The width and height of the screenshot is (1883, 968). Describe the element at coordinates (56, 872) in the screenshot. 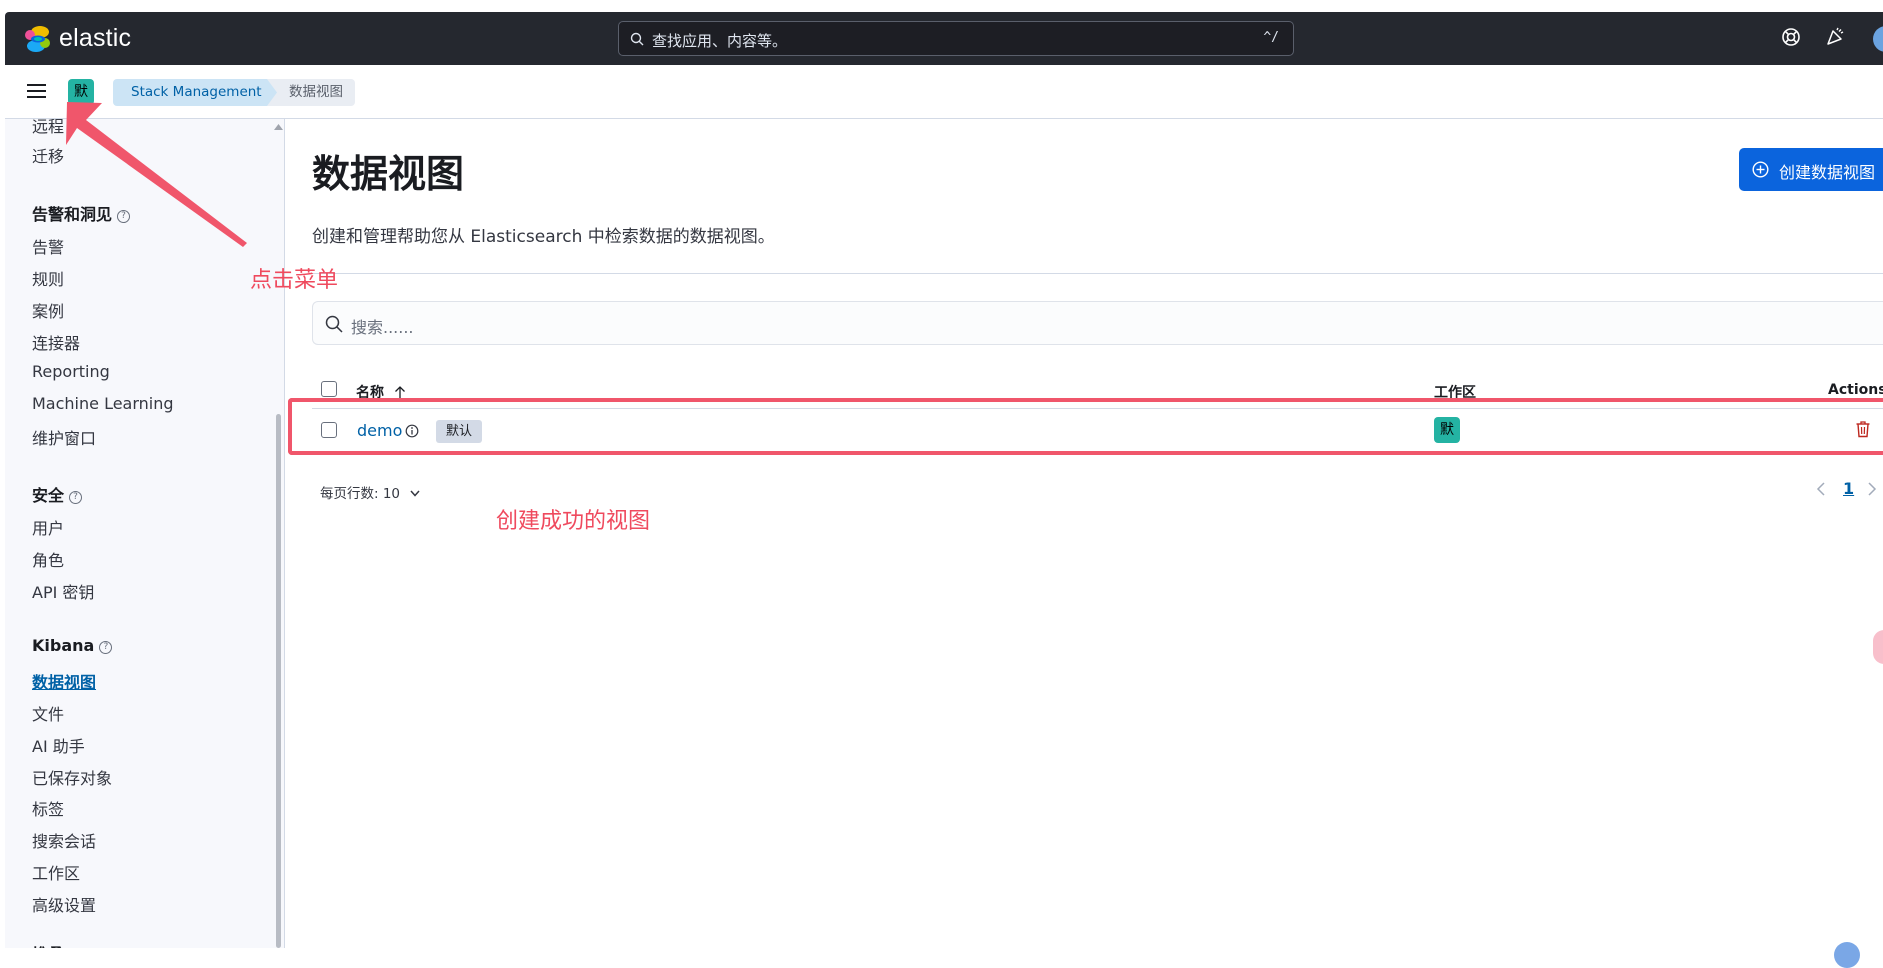

I see `sidebar-item-spaces: 工作区` at that location.